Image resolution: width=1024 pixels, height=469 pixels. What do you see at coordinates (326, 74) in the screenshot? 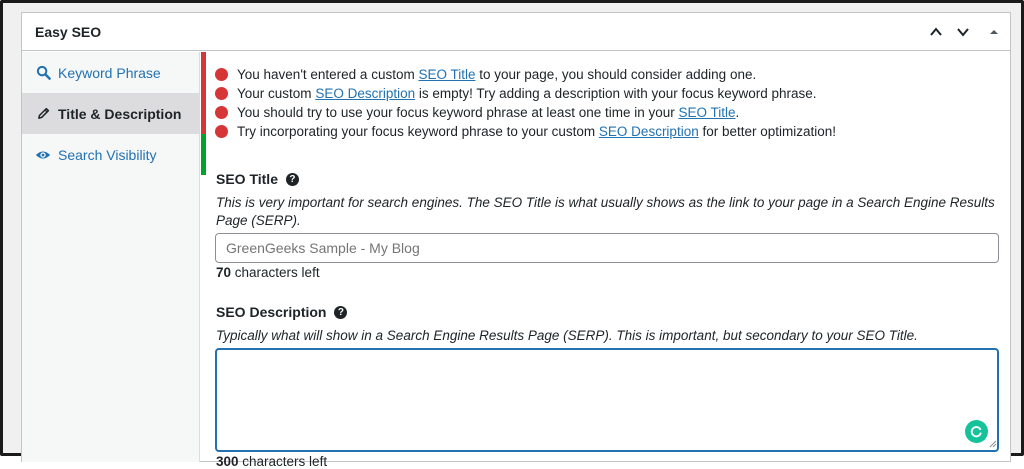
I see `notice-text: You haven't entered a custom` at bounding box center [326, 74].